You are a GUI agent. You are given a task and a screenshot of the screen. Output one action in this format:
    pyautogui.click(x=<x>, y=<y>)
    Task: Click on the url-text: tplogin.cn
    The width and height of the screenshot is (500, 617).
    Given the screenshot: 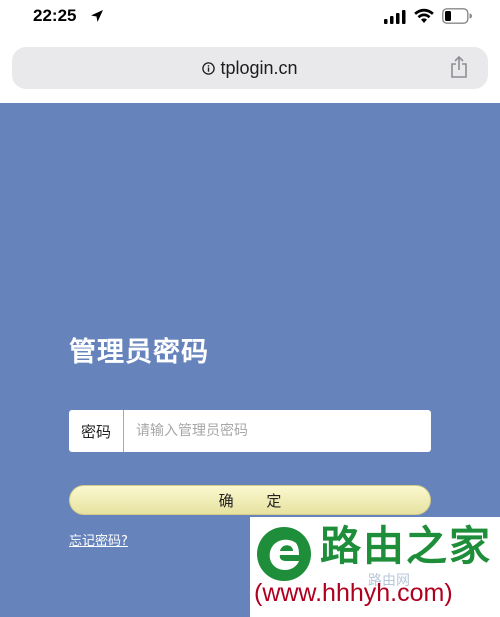 What is the action you would take?
    pyautogui.click(x=259, y=67)
    